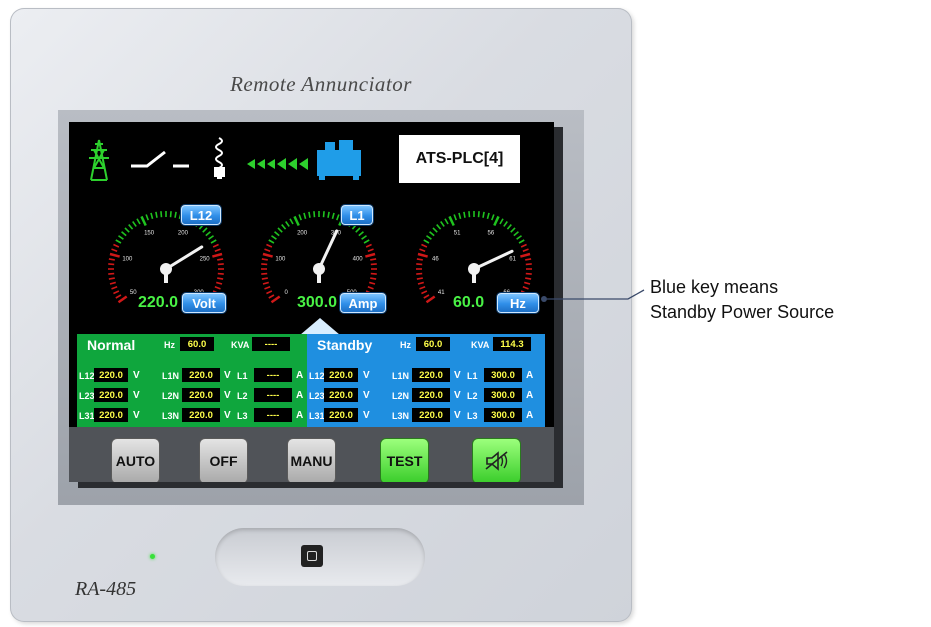  I want to click on normal-row-label: L1, so click(242, 376).